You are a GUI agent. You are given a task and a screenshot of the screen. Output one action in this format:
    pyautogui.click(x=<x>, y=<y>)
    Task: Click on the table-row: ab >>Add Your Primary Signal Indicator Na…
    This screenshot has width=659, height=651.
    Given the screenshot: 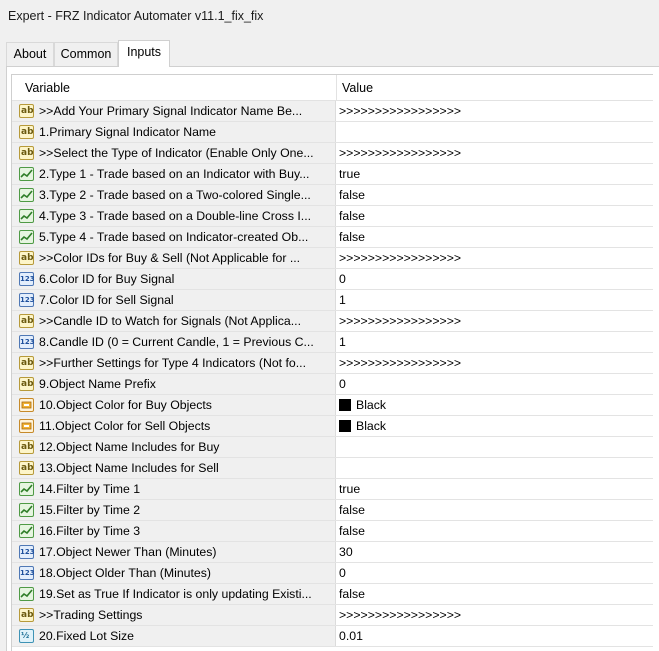 What is the action you would take?
    pyautogui.click(x=332, y=111)
    